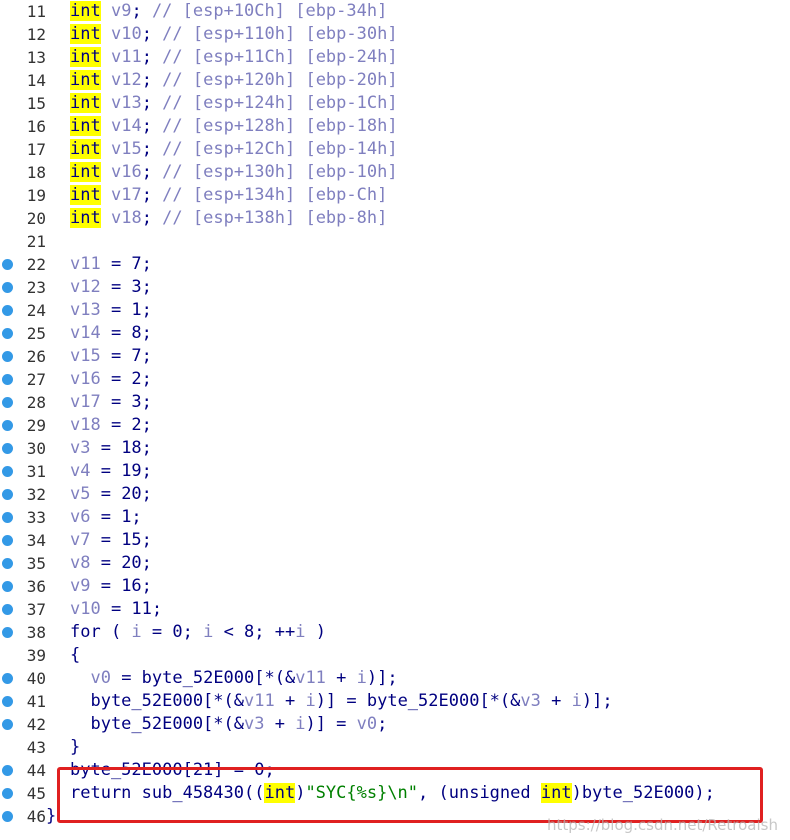 The image size is (790, 840). I want to click on code-line: 25 v14 = 8;, so click(395, 333).